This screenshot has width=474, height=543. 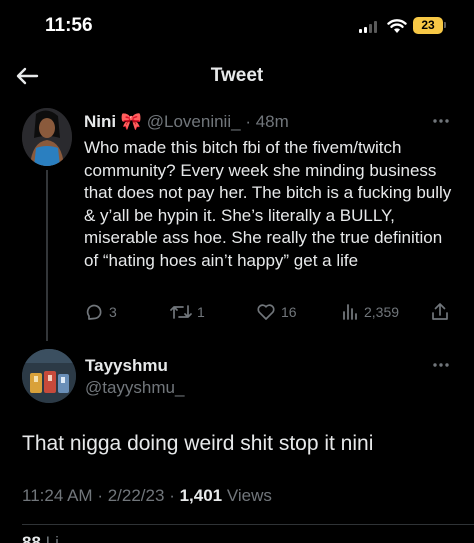 I want to click on top-navigation-bar: Tweet, so click(x=237, y=76).